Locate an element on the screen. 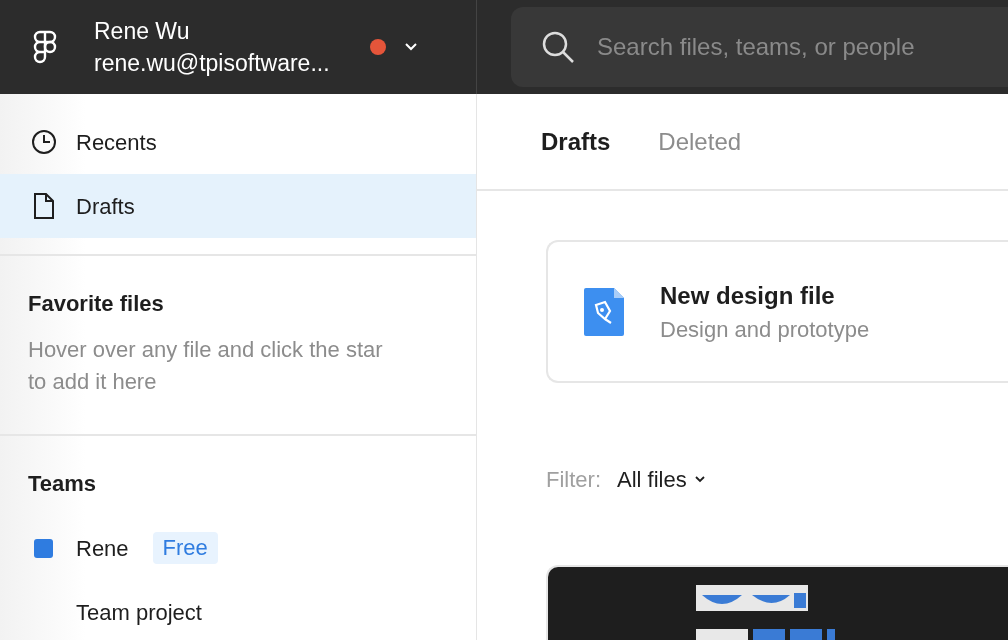 This screenshot has height=640, width=1008. new-file-card: New design file Design and prototype is located at coordinates (777, 311).